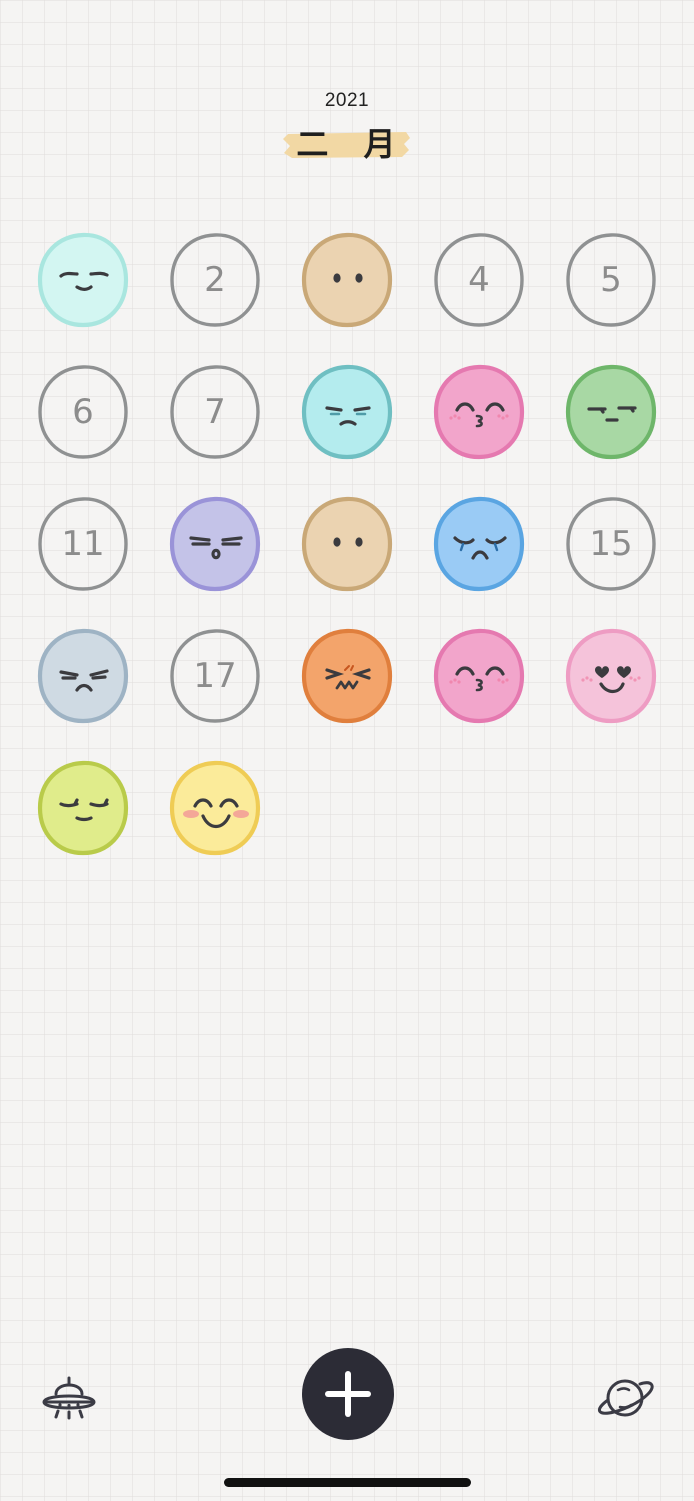 This screenshot has height=1501, width=694. I want to click on day-number: 17, so click(215, 676).